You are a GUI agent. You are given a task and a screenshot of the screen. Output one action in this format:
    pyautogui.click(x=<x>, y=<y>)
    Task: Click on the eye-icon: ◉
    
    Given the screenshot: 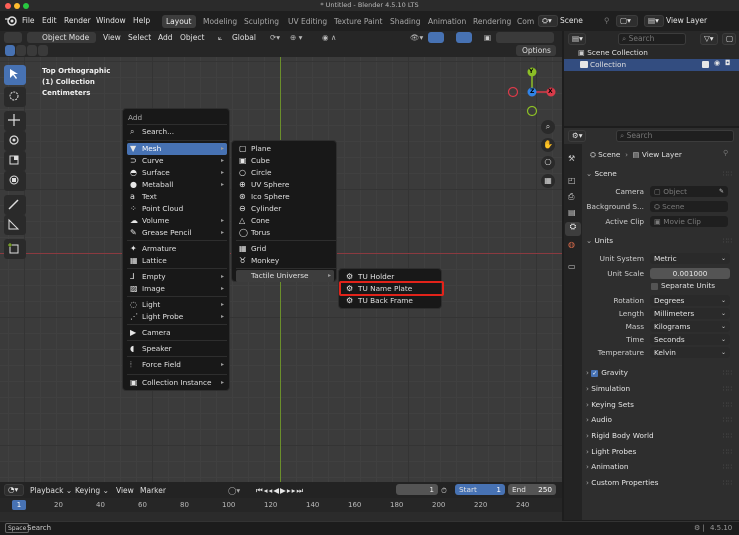 What is the action you would take?
    pyautogui.click(x=717, y=63)
    